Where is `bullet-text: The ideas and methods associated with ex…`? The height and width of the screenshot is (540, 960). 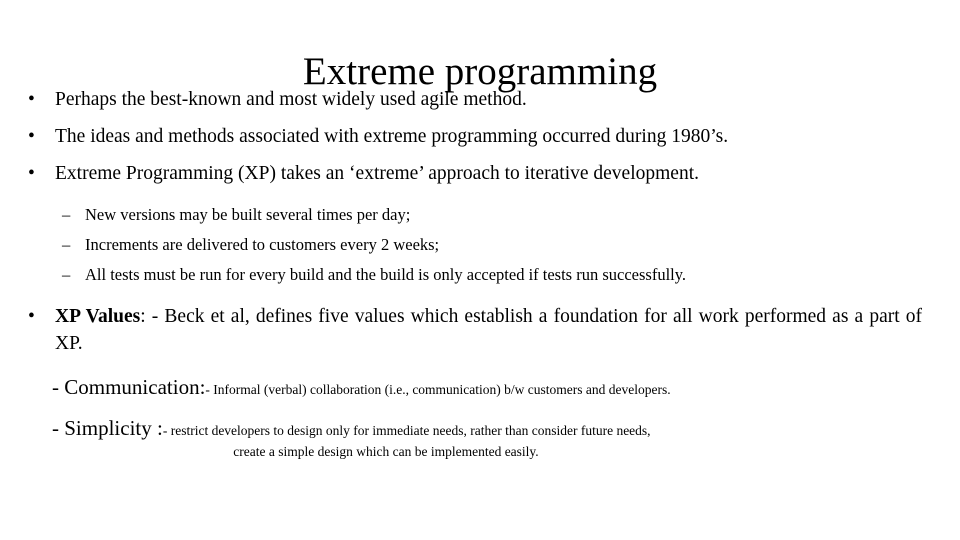
bullet-text: The ideas and methods associated with ex… is located at coordinates (392, 136).